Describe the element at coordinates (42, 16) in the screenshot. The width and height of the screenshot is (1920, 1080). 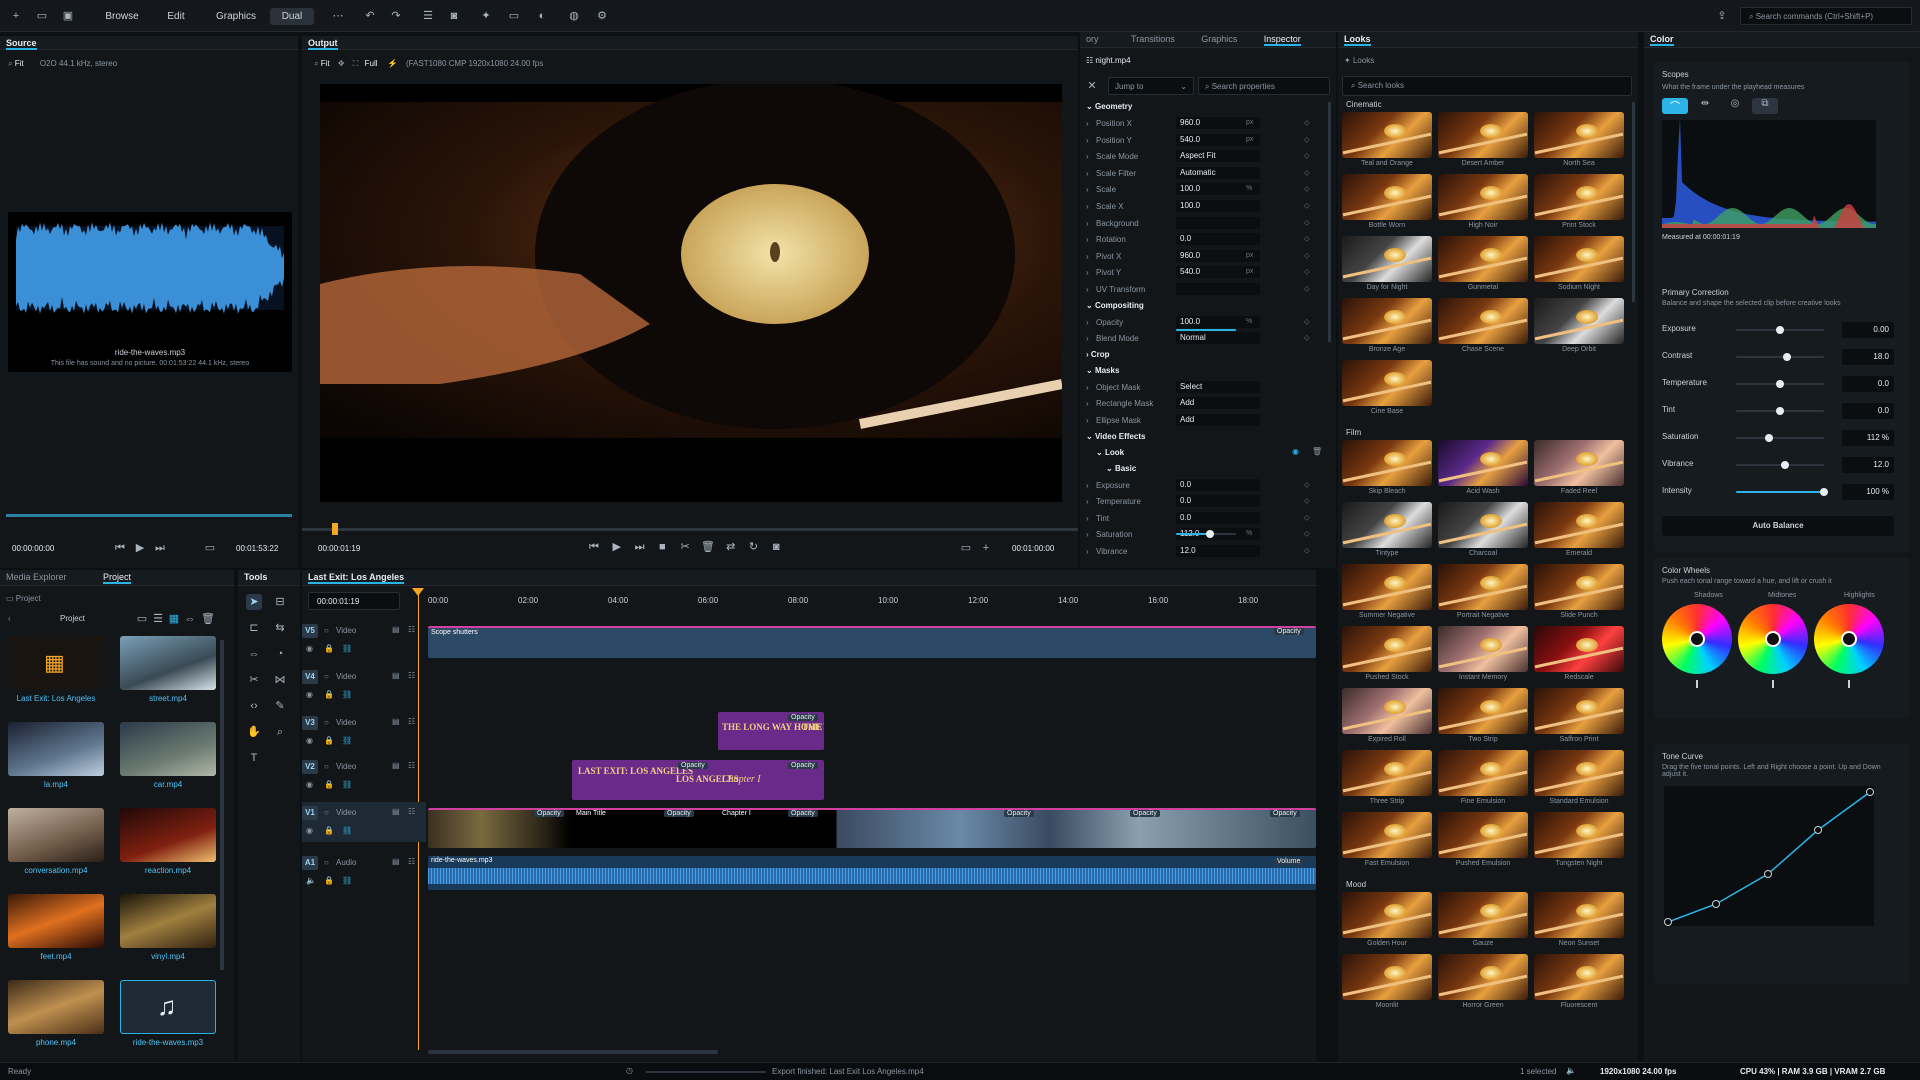
I see `folder-icon: ▭` at that location.